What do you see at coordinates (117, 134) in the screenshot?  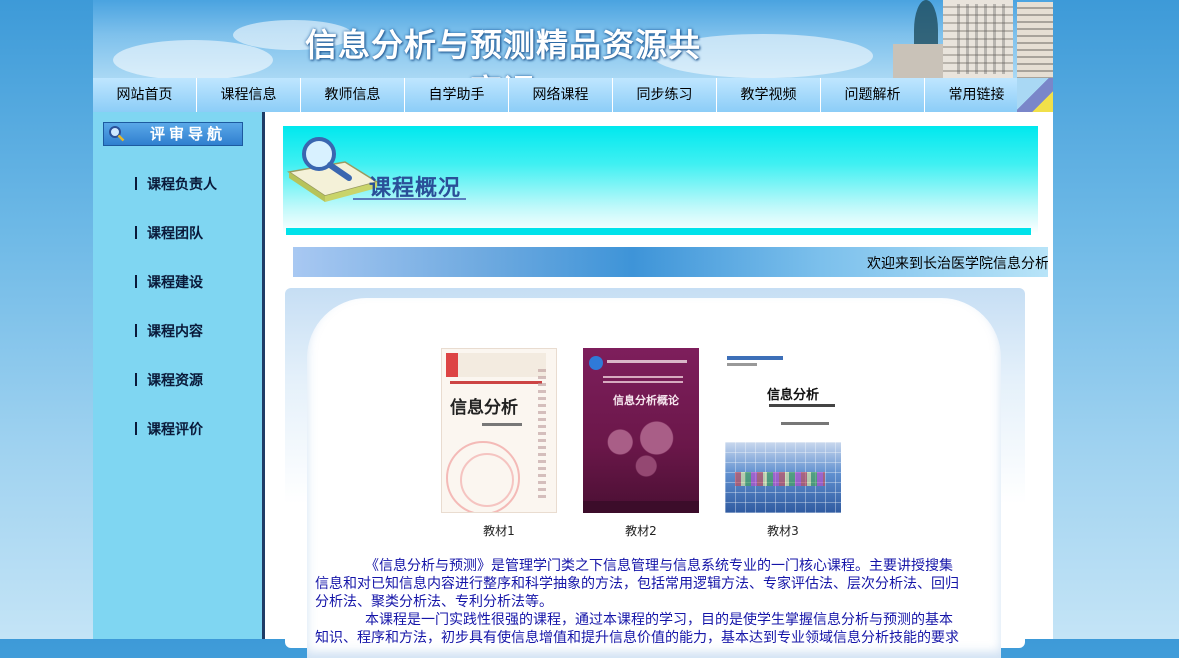 I see `search-icon` at bounding box center [117, 134].